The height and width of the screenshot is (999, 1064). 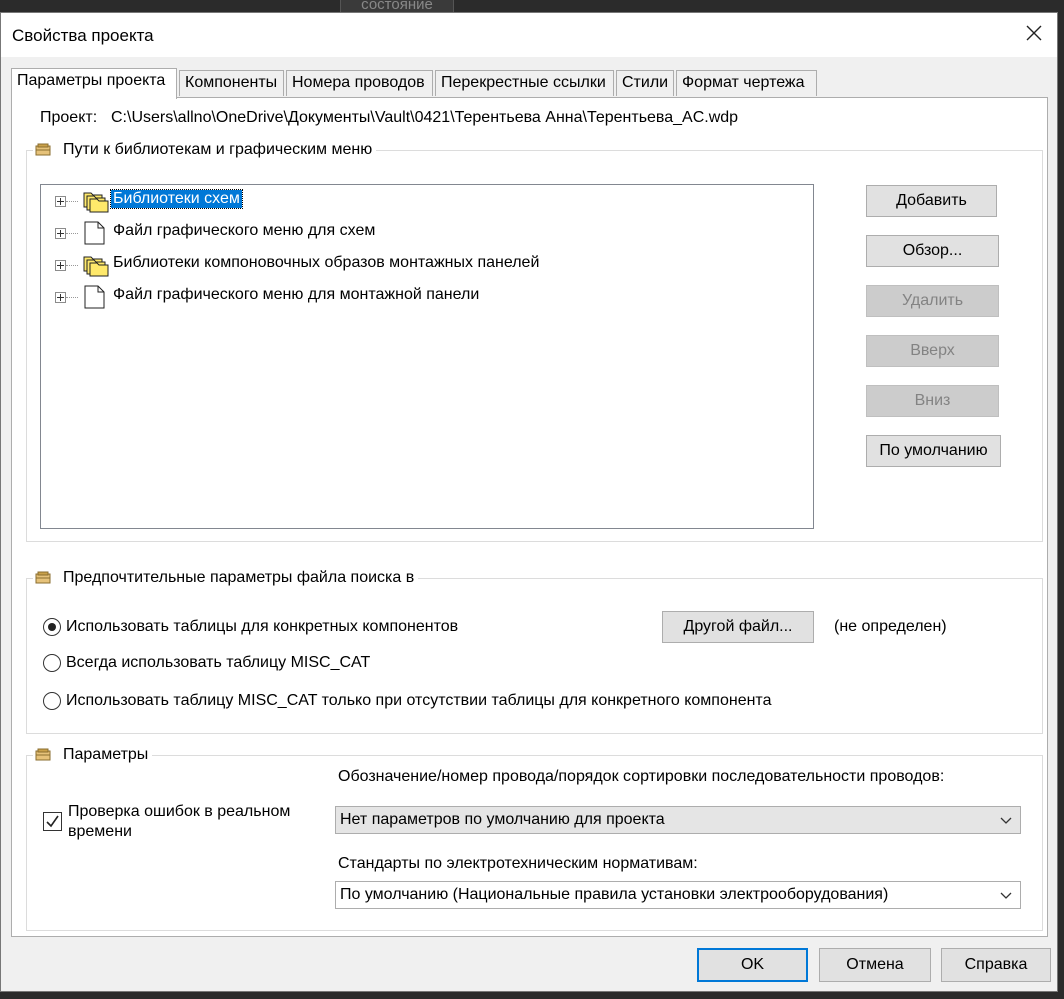 What do you see at coordinates (875, 965) in the screenshot?
I see `cancel-button: Отмена` at bounding box center [875, 965].